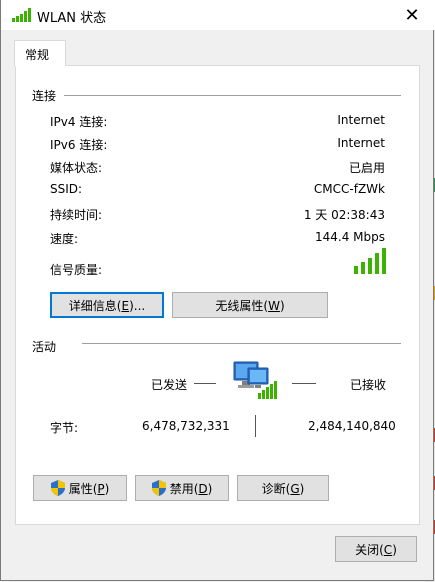 The height and width of the screenshot is (582, 435). What do you see at coordinates (361, 143) in the screenshot?
I see `ipv6-value: Internet` at bounding box center [361, 143].